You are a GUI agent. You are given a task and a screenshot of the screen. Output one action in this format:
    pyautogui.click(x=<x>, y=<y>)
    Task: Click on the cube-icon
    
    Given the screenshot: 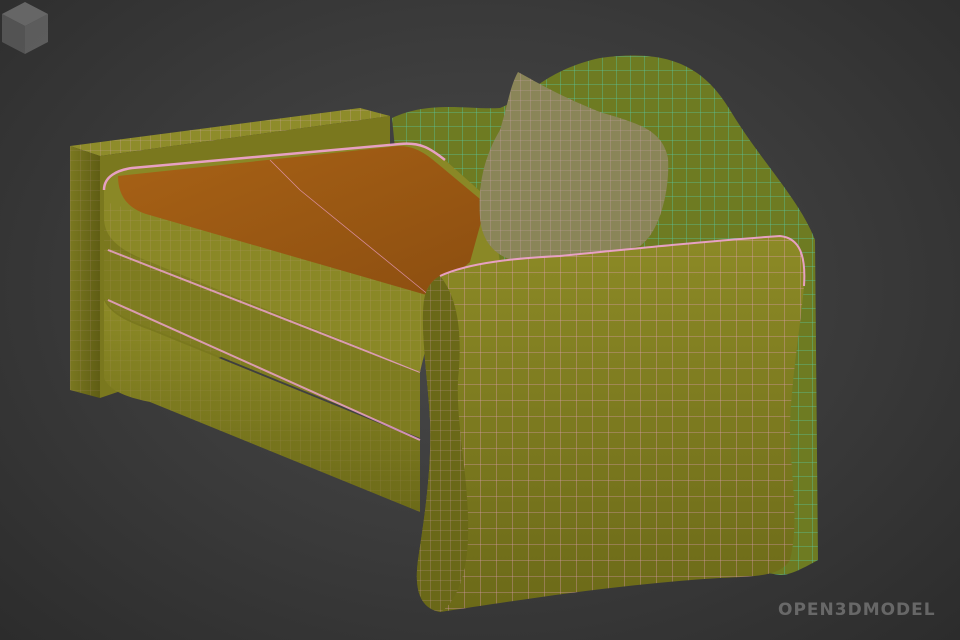 What is the action you would take?
    pyautogui.click(x=25, y=28)
    